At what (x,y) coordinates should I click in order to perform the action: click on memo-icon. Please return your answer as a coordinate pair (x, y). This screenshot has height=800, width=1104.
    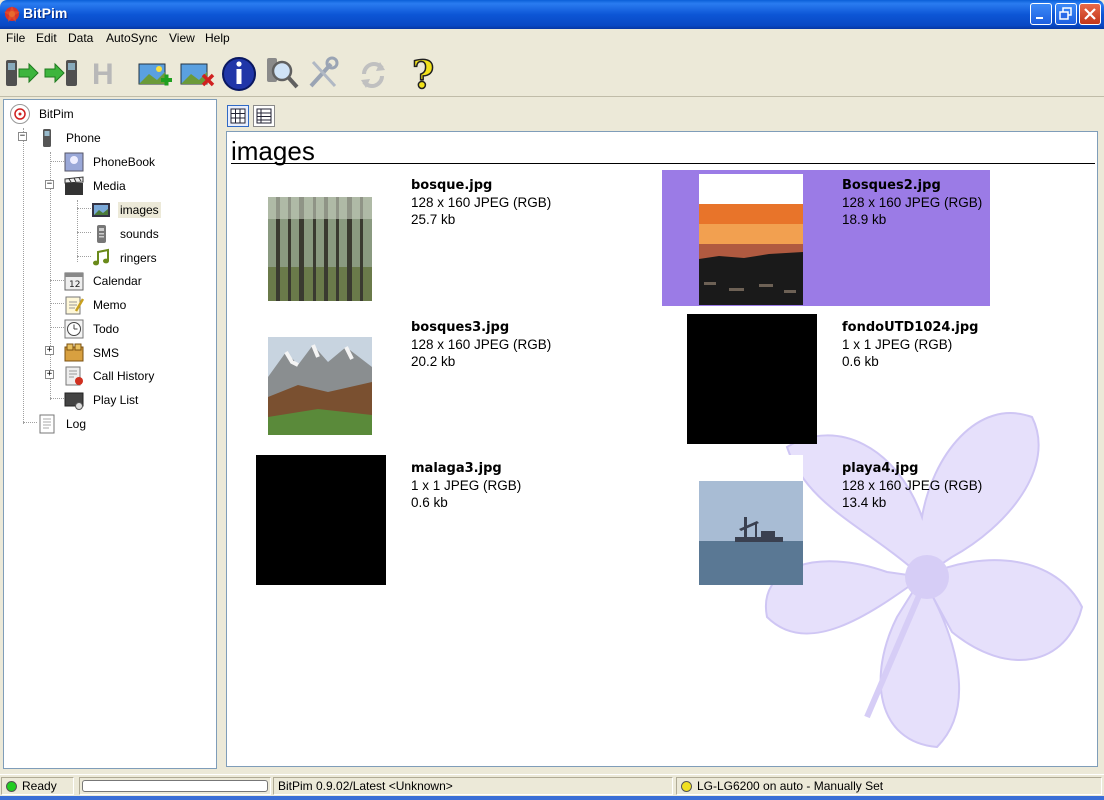
    Looking at the image, I should click on (74, 305).